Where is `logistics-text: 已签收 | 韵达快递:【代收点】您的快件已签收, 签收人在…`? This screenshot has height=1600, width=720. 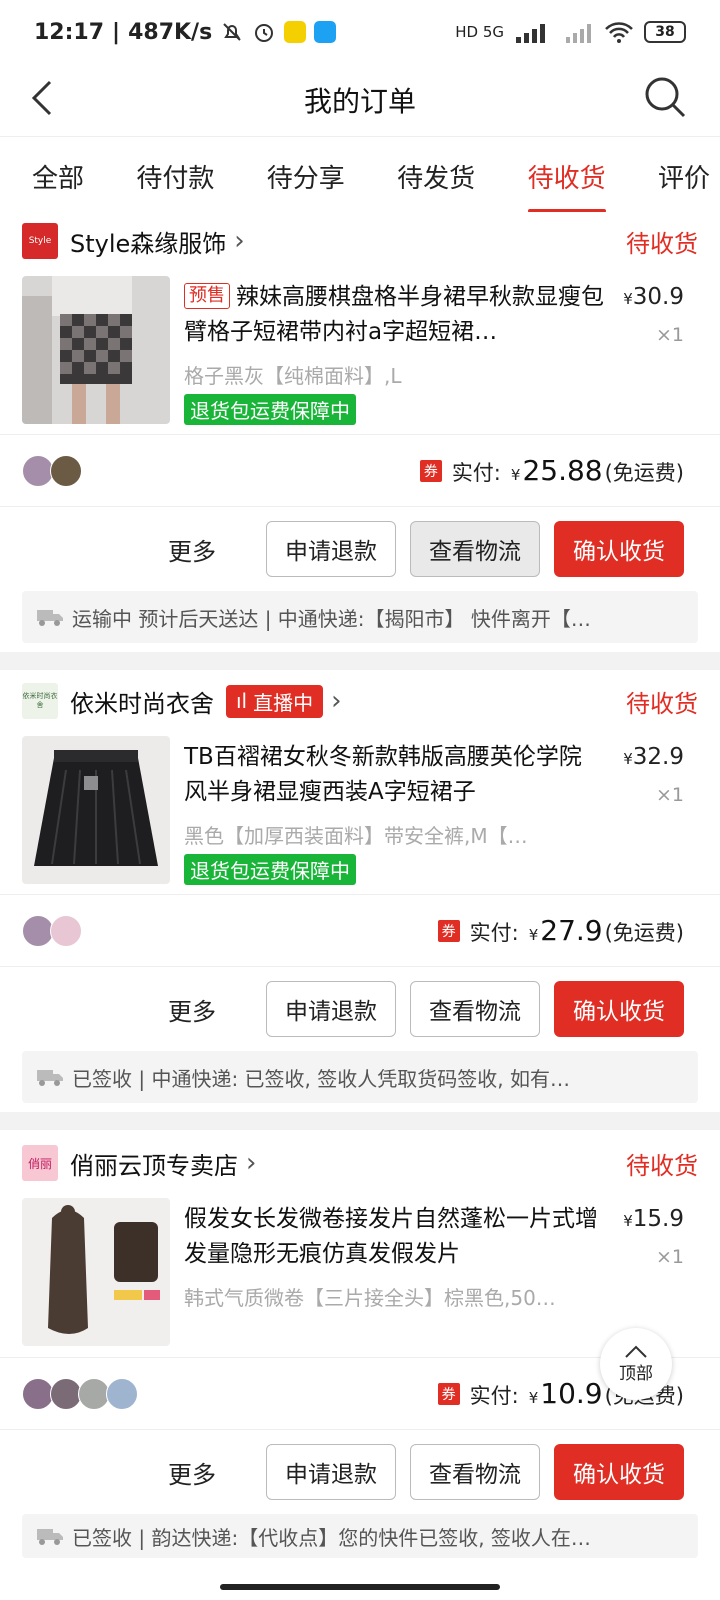
logistics-text: 已签收 | 韵达快递:【代收点】您的快件已签收, 签收人在… is located at coordinates (331, 1537).